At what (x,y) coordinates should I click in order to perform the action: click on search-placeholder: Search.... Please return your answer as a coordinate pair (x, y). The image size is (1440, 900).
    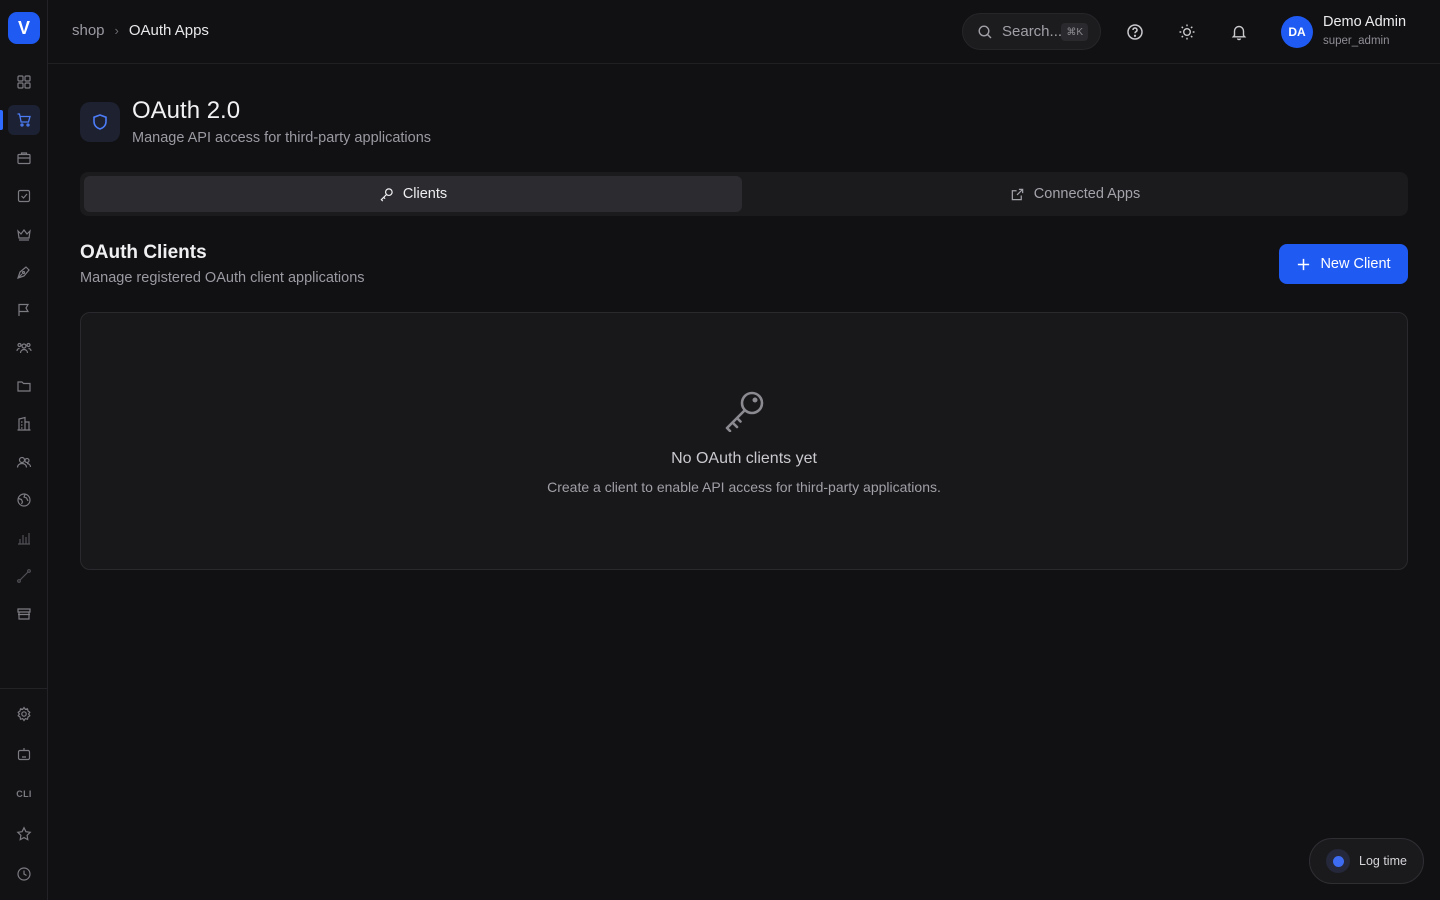
    Looking at the image, I should click on (1032, 31).